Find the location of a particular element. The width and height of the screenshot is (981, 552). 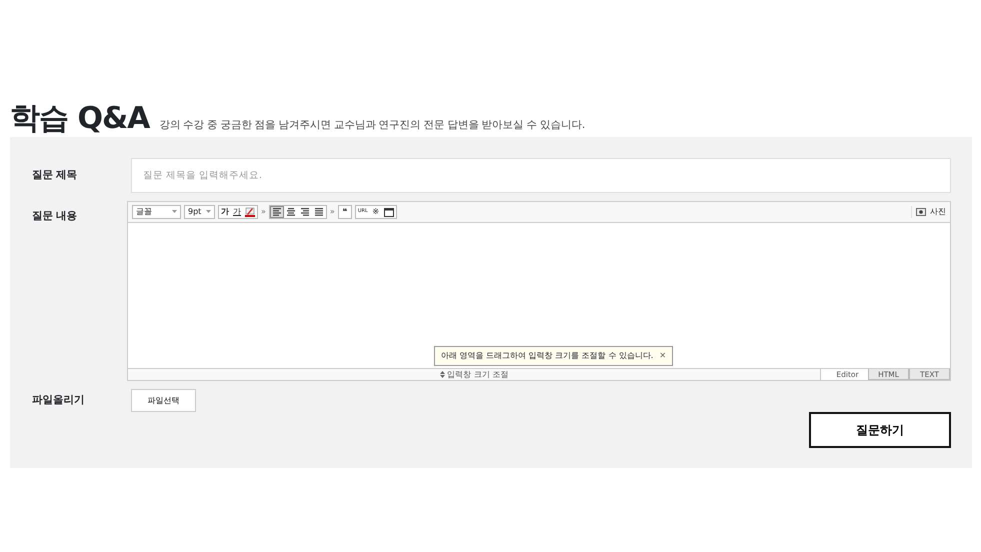

bold-button: 가 is located at coordinates (225, 212).